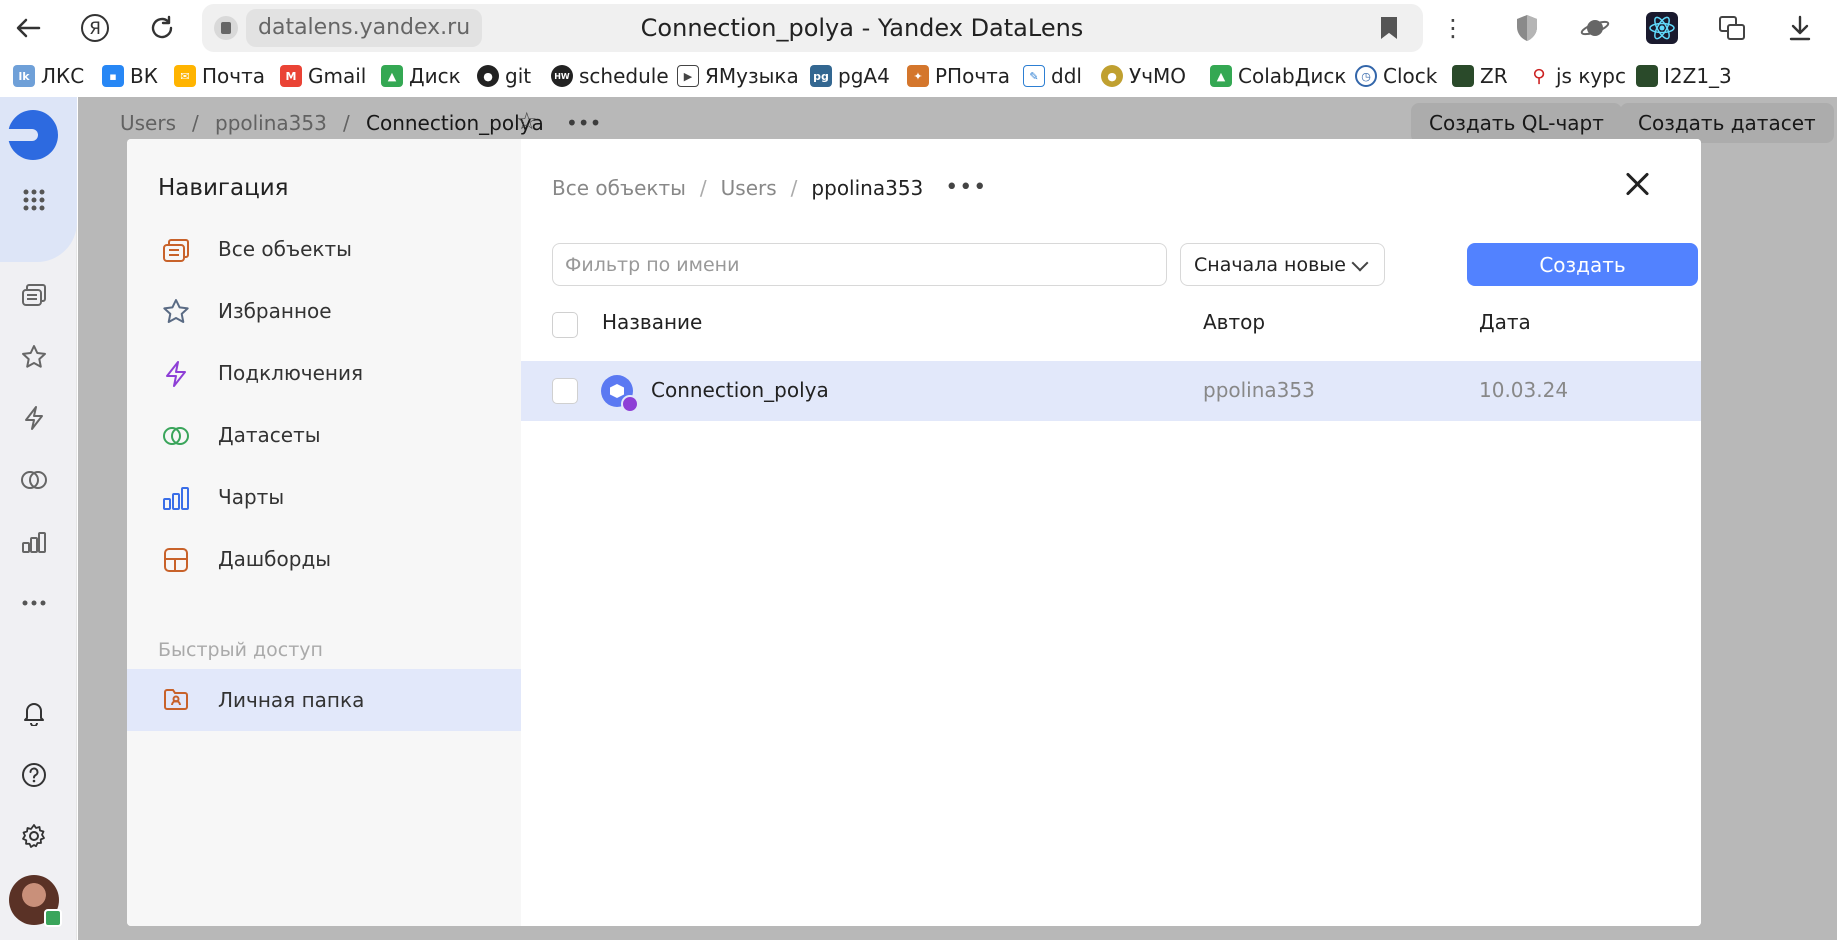 This screenshot has height=940, width=1837. Describe the element at coordinates (144, 76) in the screenshot. I see `bookmark-label: ВК` at that location.